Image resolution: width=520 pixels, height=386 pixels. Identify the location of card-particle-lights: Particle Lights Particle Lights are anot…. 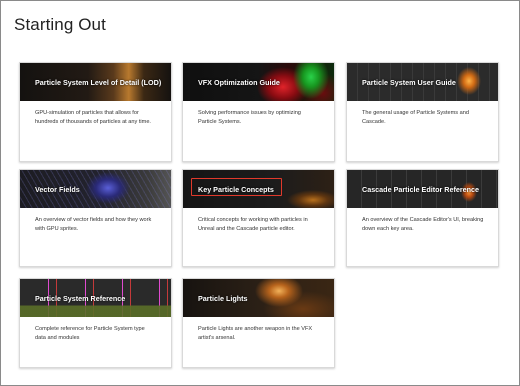
(258, 323).